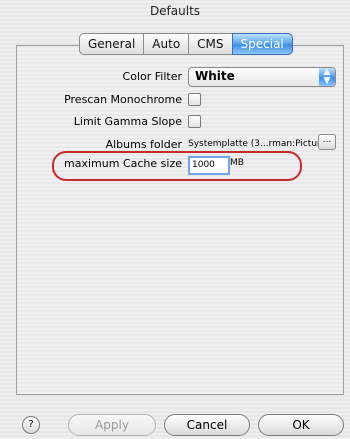  I want to click on apply-button: Apply, so click(112, 425).